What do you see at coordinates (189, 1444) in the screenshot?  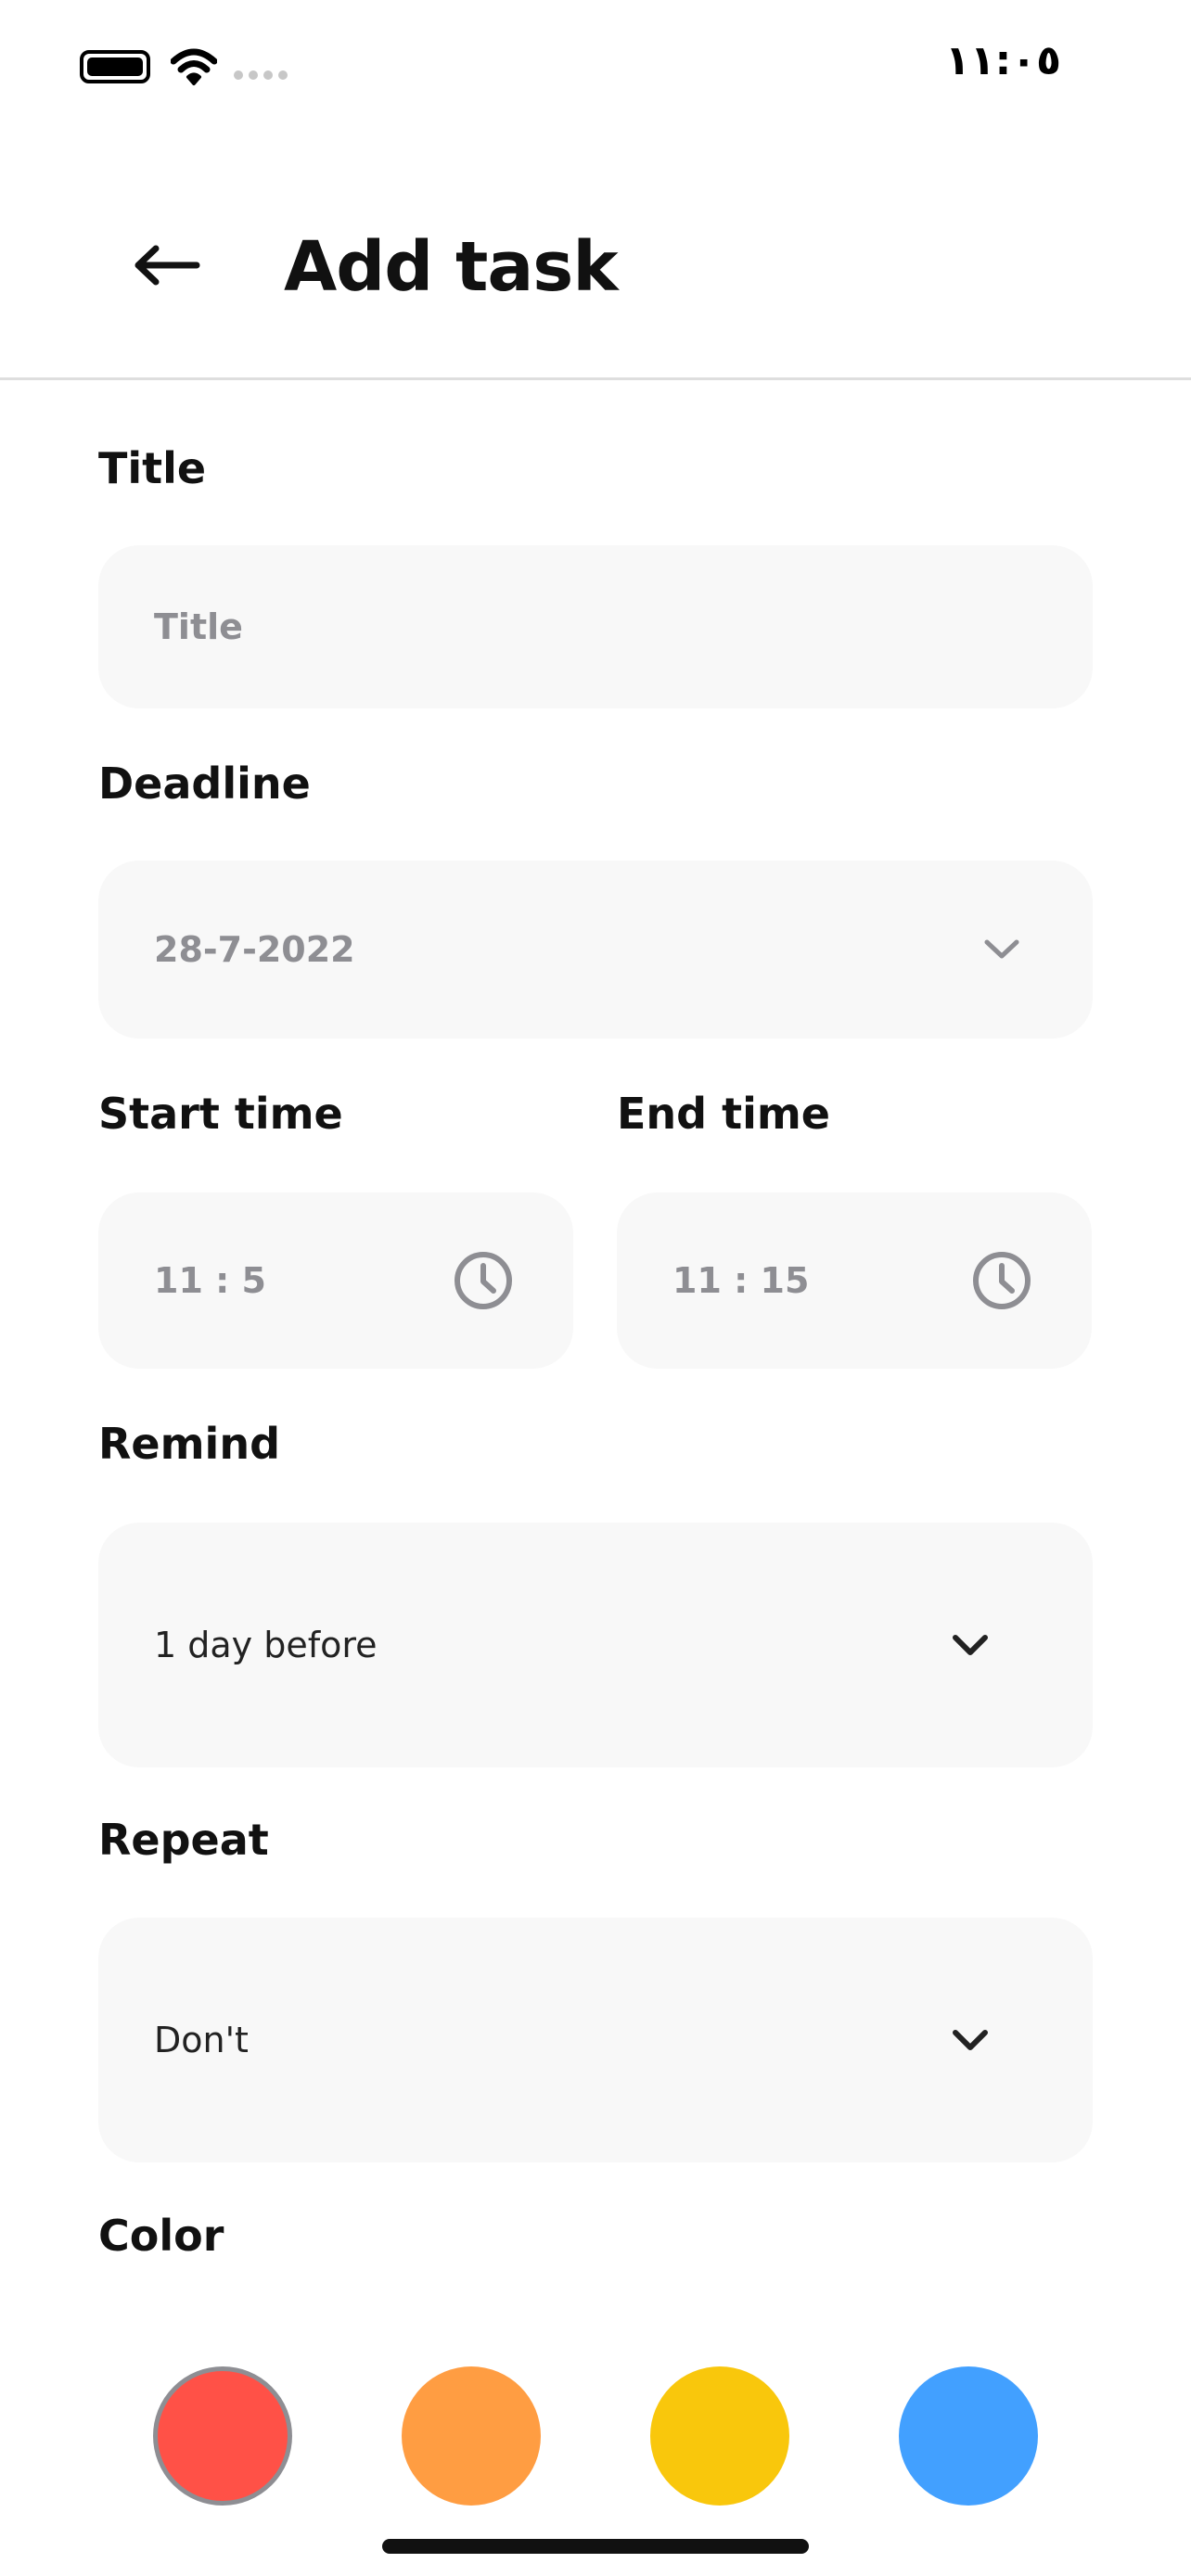 I see `remind-label: Remind` at bounding box center [189, 1444].